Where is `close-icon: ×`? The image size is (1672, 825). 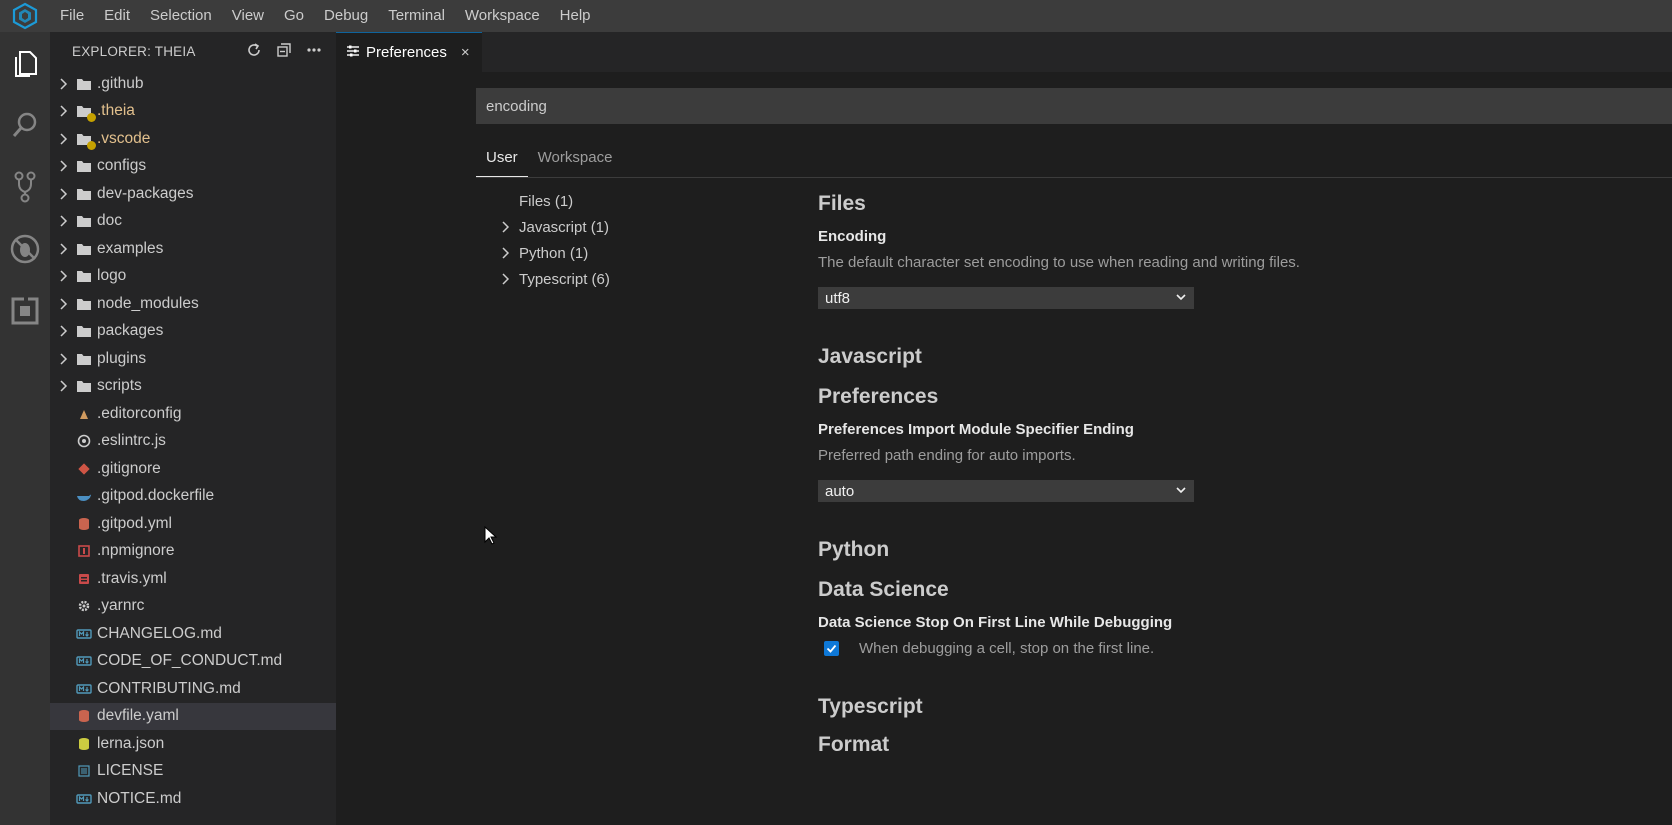
close-icon: × is located at coordinates (465, 52).